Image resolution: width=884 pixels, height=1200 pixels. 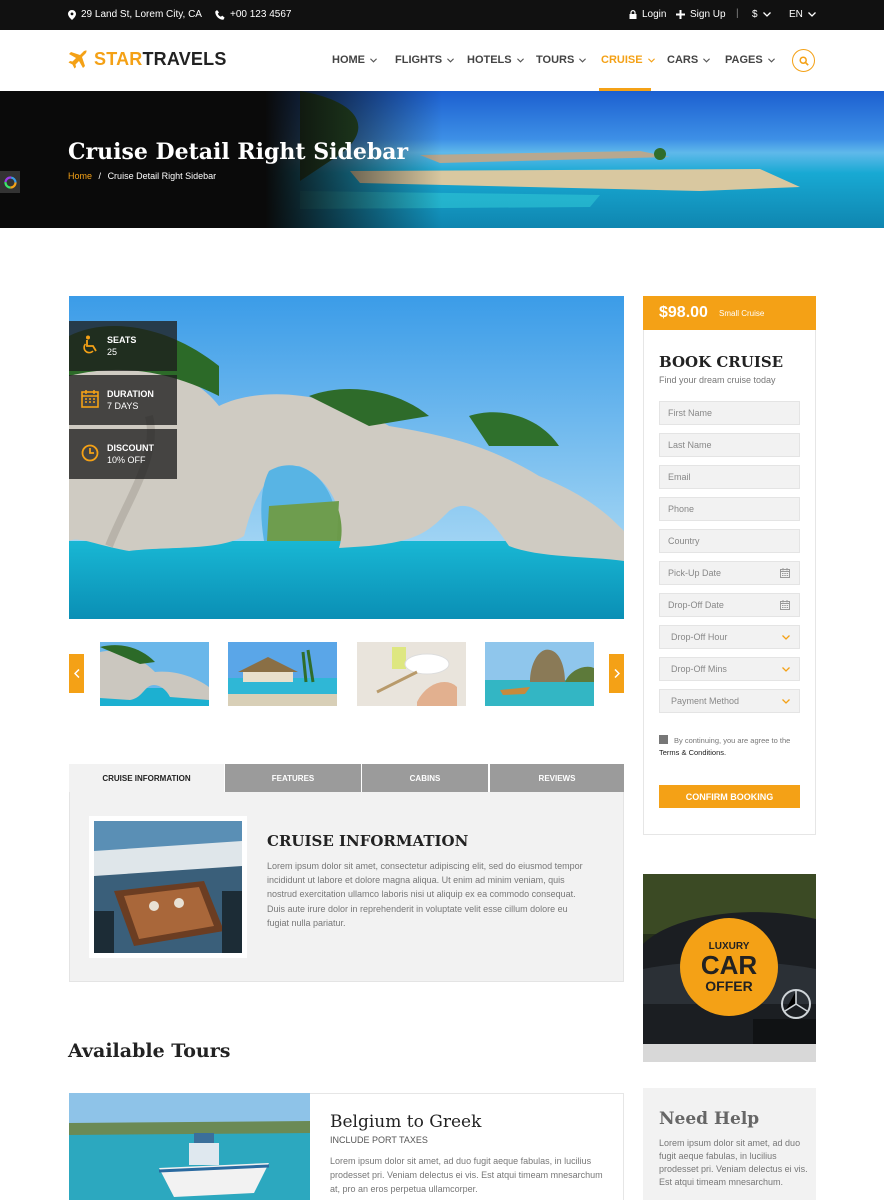 What do you see at coordinates (729, 573) in the screenshot?
I see `pickup-date-field: Pick-Up Date` at bounding box center [729, 573].